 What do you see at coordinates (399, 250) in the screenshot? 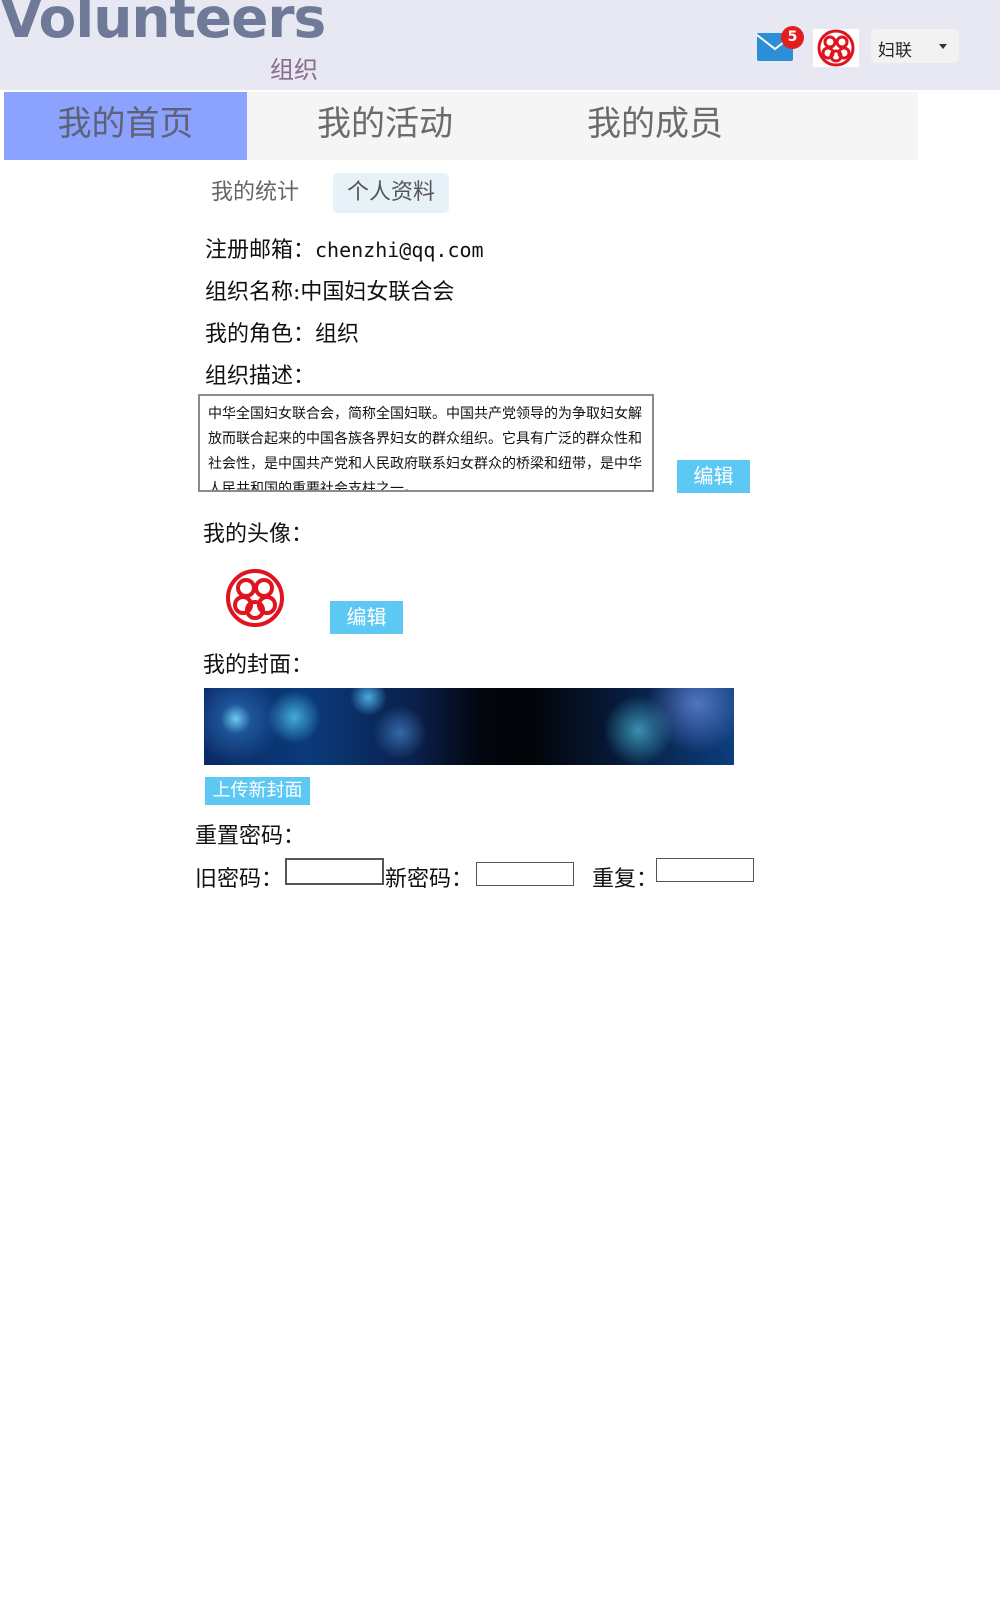
I see `email-value: chenzhi@qq.com` at bounding box center [399, 250].